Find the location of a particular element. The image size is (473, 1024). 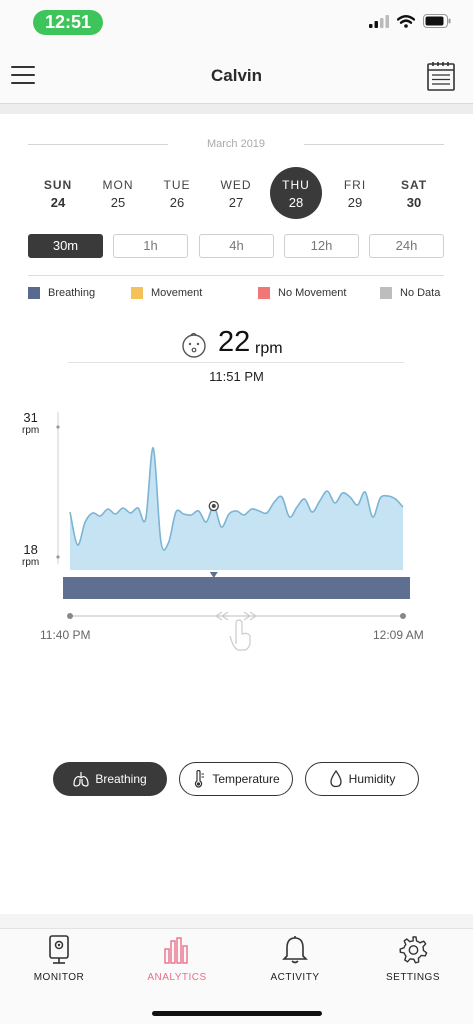

status-time: 12:51 is located at coordinates (68, 22).